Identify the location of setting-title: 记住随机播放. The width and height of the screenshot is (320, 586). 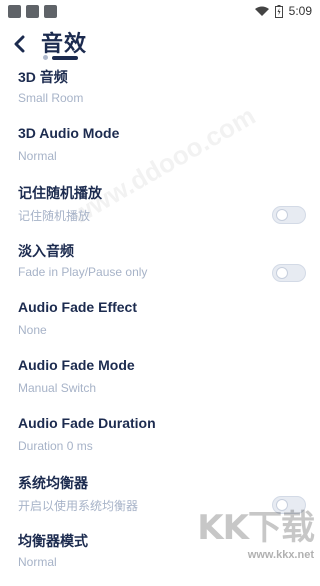
(60, 193).